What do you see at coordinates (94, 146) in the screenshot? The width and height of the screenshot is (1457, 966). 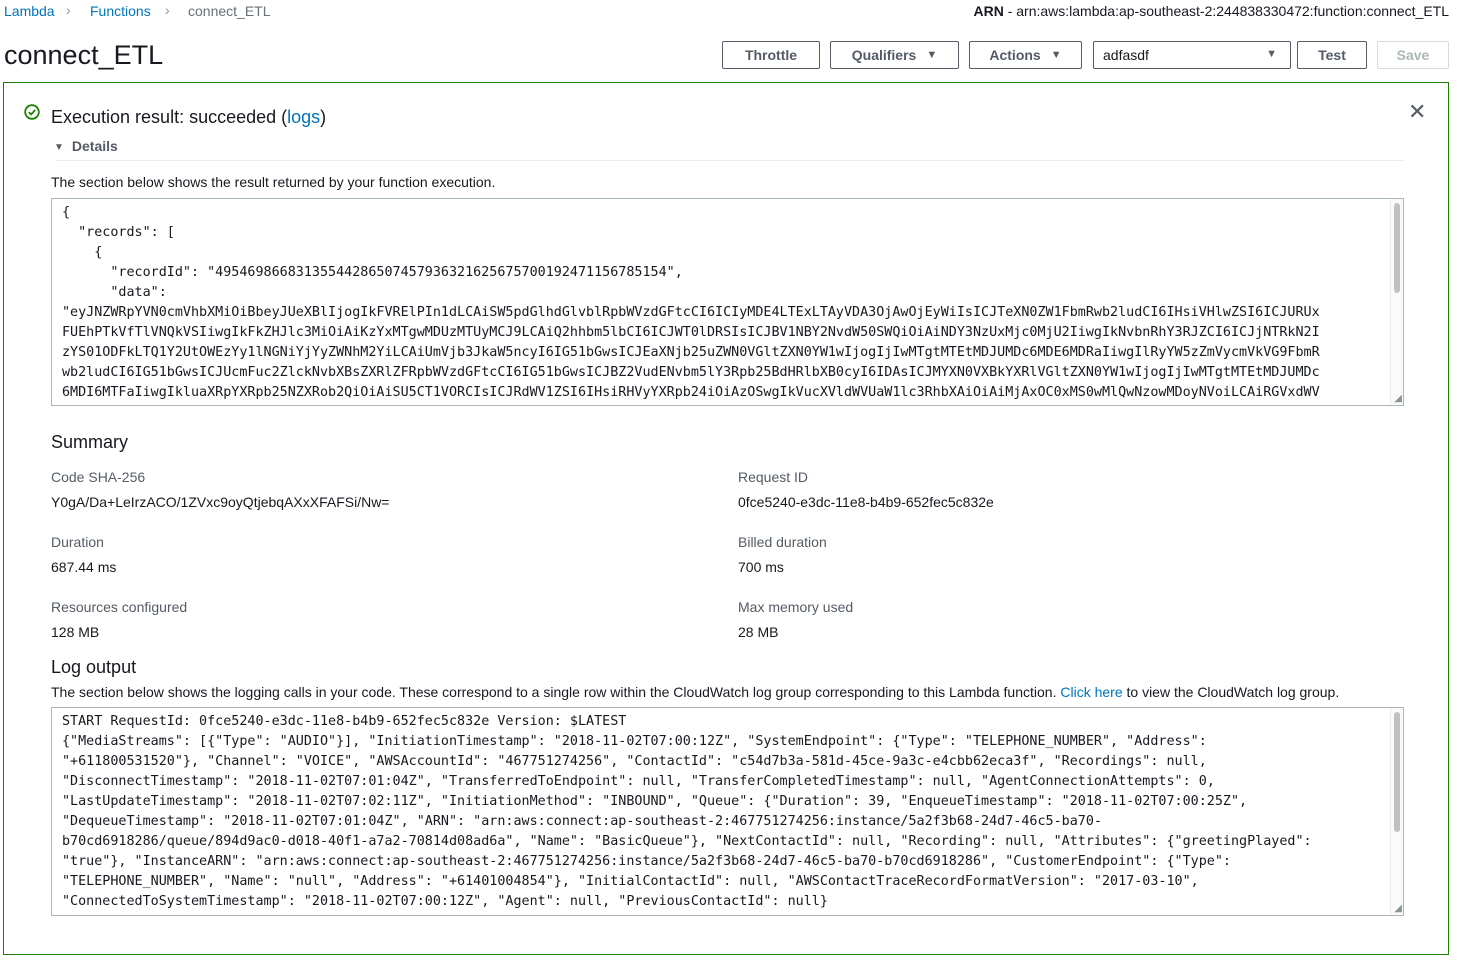 I see `details-label: Details` at bounding box center [94, 146].